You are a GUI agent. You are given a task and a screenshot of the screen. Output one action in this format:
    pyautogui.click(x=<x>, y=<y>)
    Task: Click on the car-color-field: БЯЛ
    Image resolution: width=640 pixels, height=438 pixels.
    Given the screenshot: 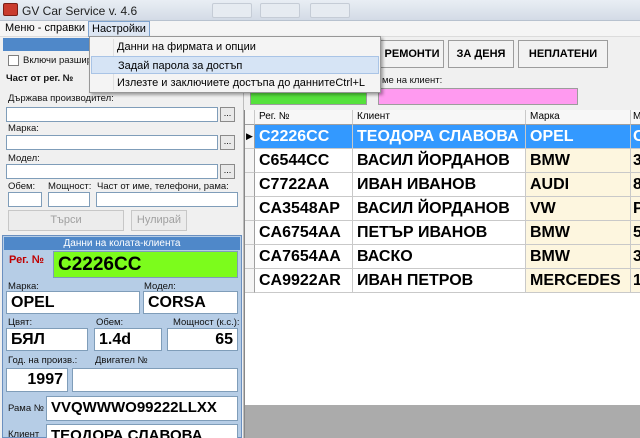 What is the action you would take?
    pyautogui.click(x=47, y=339)
    